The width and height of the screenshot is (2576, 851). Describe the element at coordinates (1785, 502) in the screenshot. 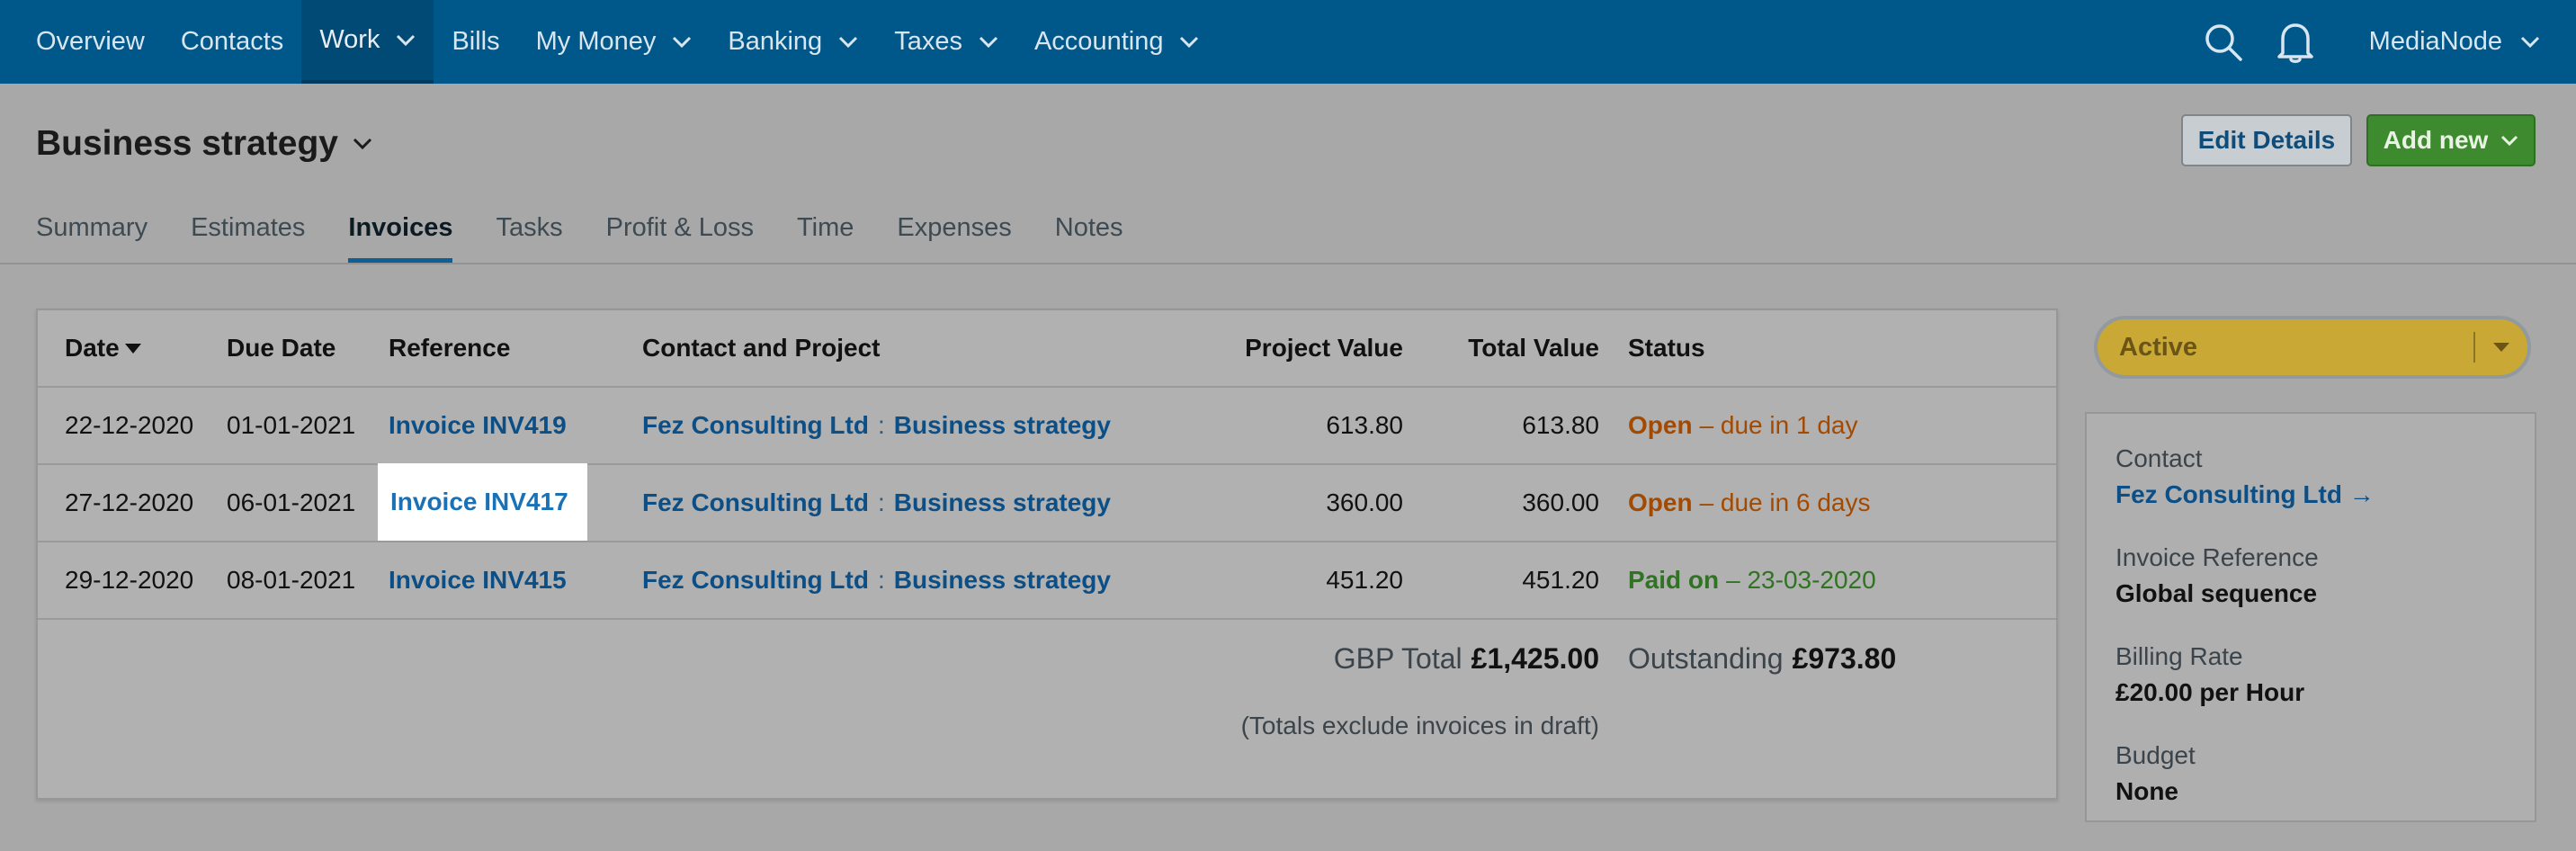

I see `status-detail: – due in 6 days` at that location.